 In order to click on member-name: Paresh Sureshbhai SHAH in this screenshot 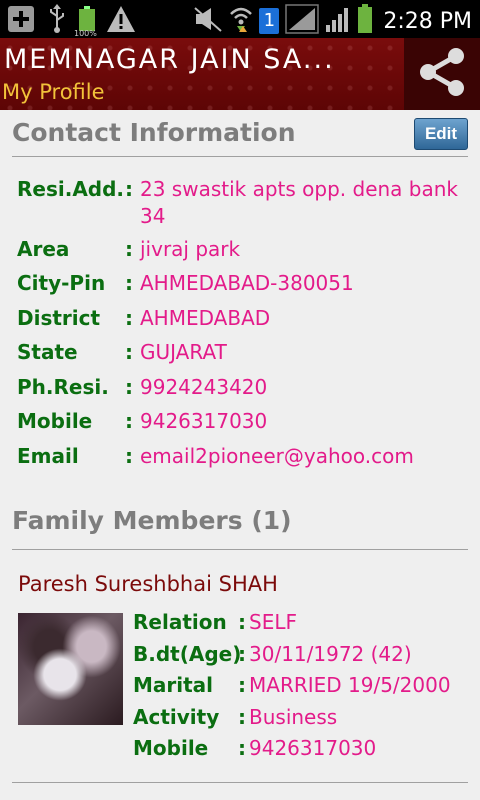, I will do `click(148, 584)`.